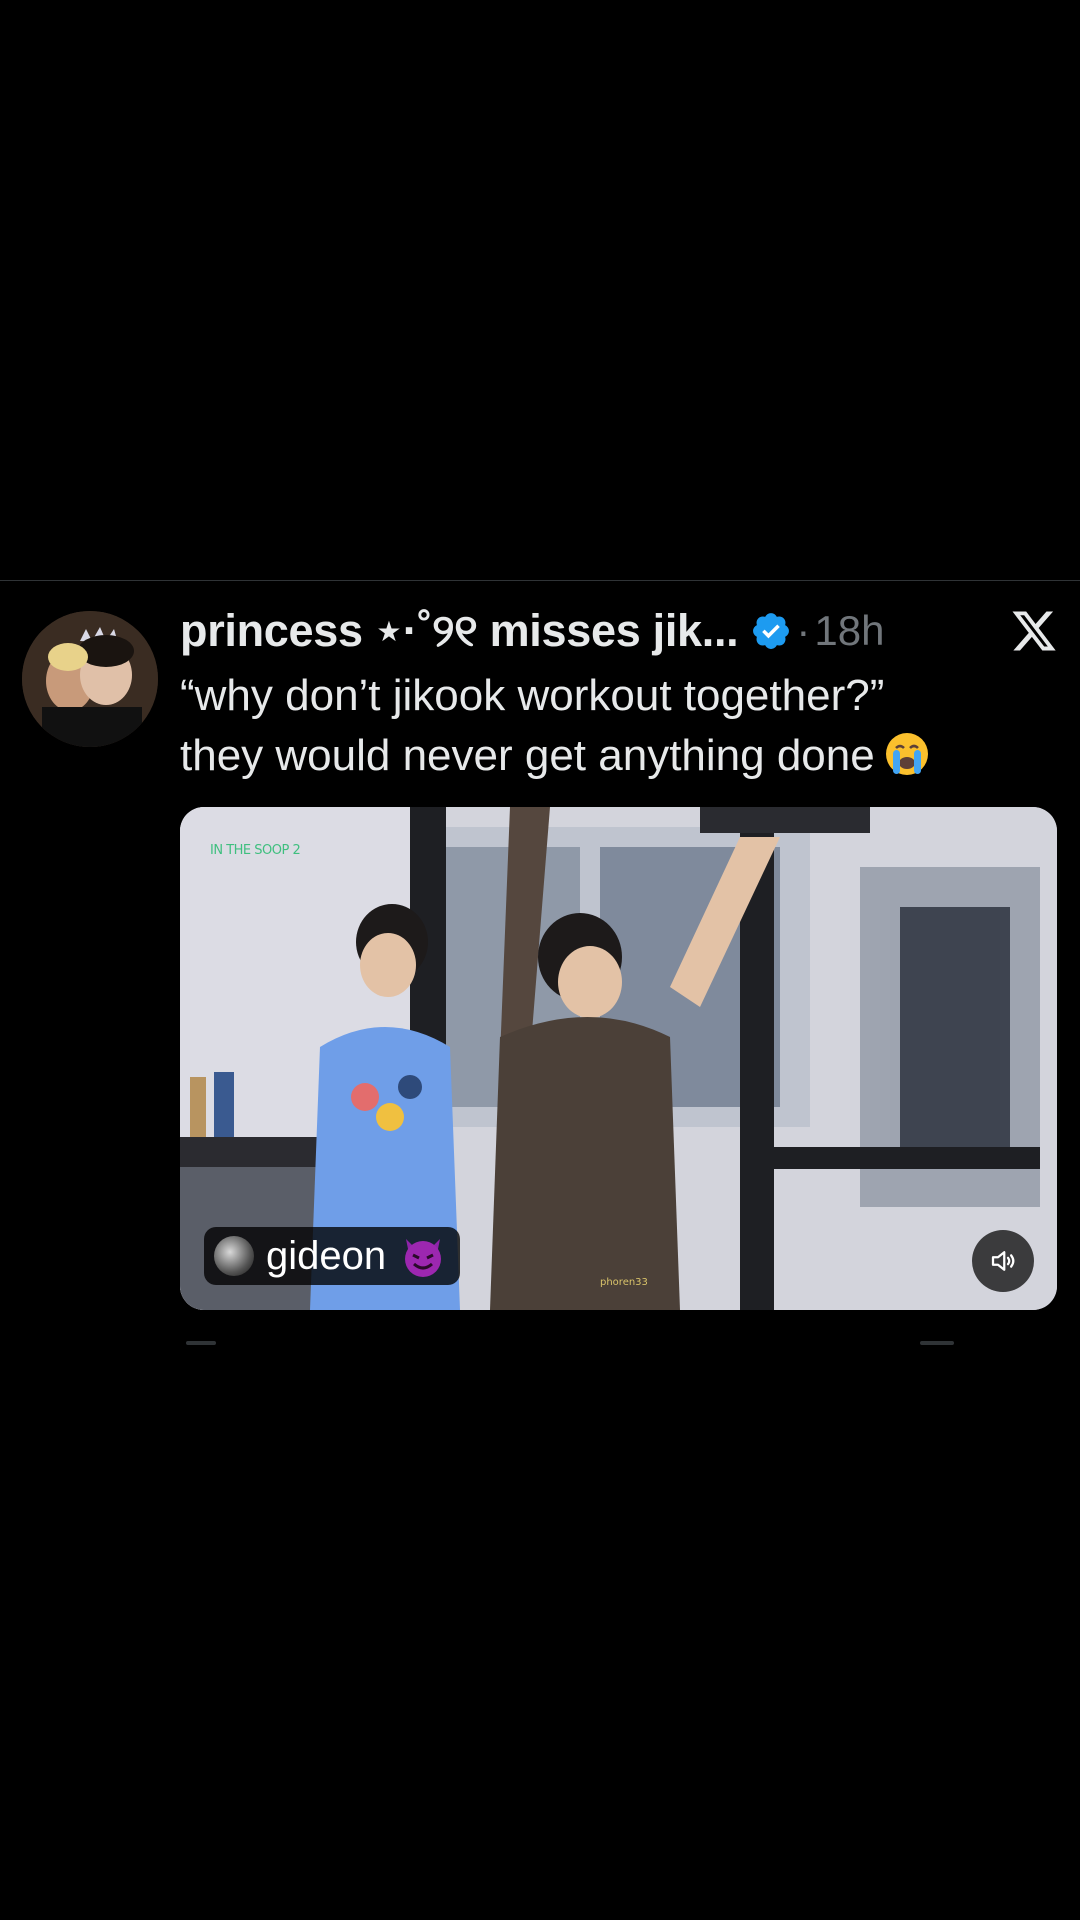 This screenshot has height=1920, width=1080. Describe the element at coordinates (937, 1343) in the screenshot. I see `action-hint-right` at that location.